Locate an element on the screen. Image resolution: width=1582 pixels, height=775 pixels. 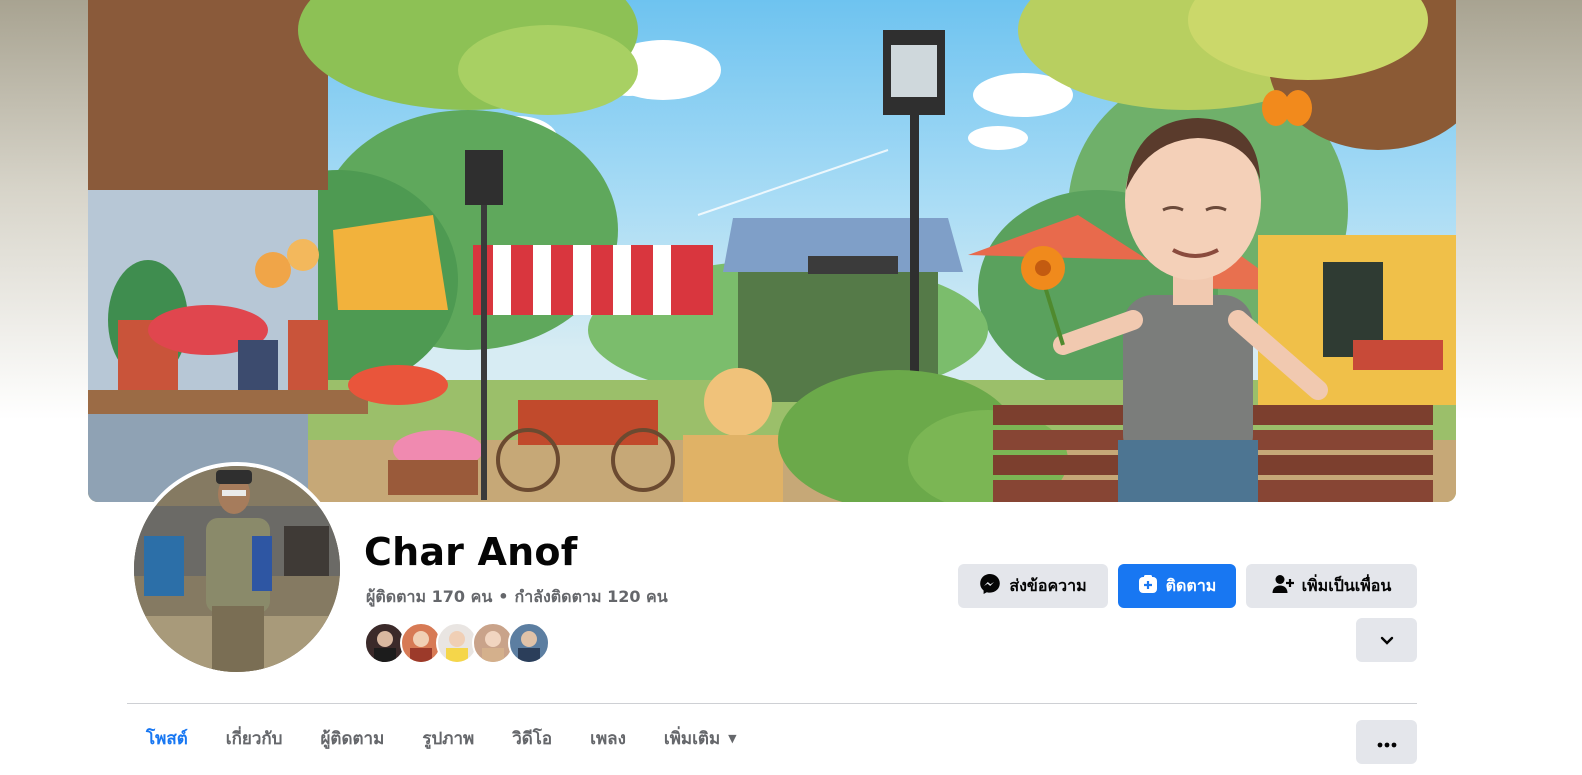
chevron-down-icon is located at coordinates (1387, 640).